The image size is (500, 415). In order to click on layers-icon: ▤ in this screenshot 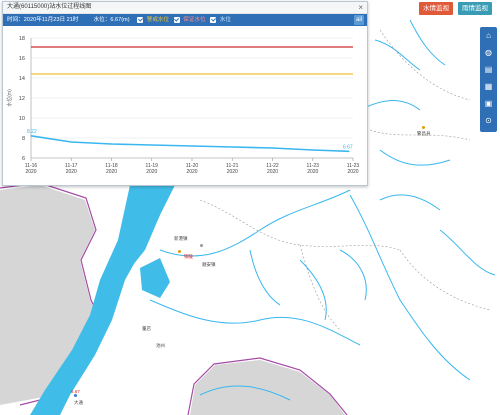, I will do `click(488, 69)`.